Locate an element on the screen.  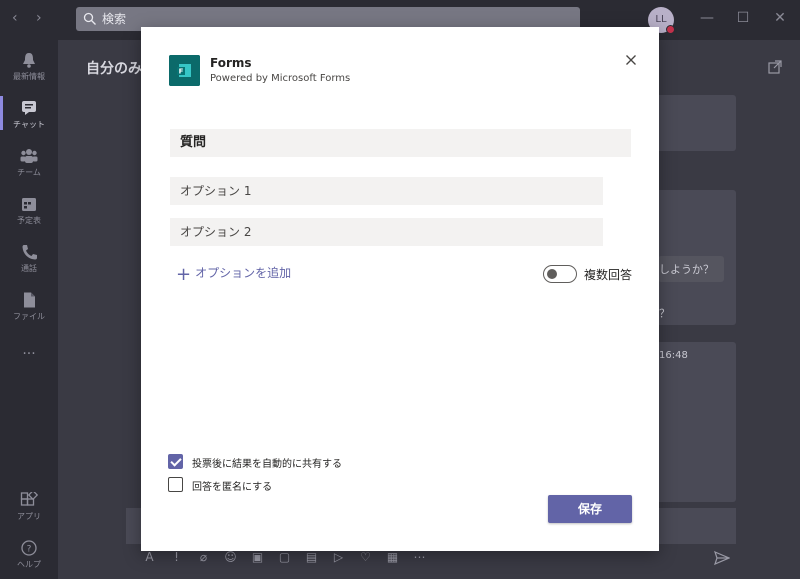
popout-icon is located at coordinates (775, 67).